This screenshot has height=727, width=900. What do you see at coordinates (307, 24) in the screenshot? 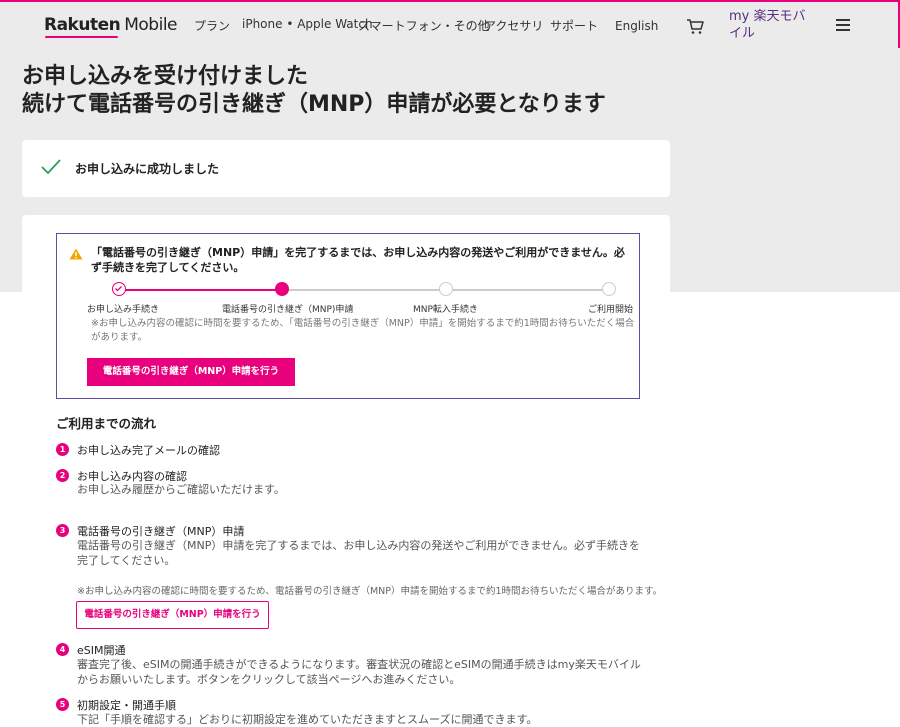
I see `nav-iphone-apple-watch: iPhone • Apple Watch` at bounding box center [307, 24].